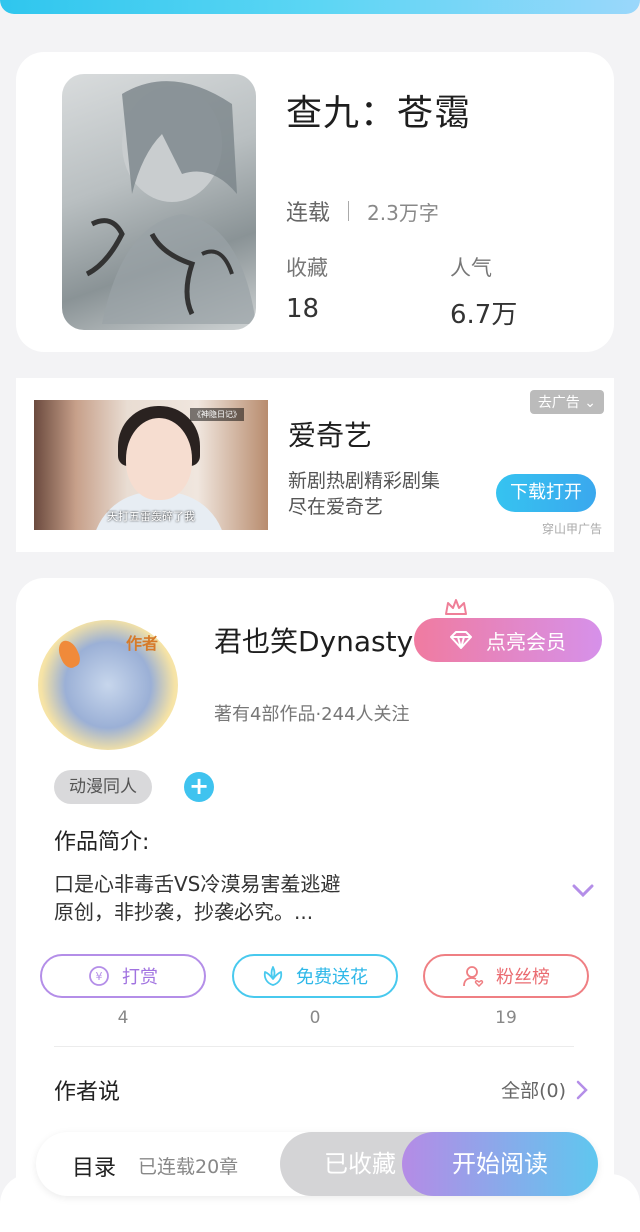 This screenshot has width=640, height=1232. What do you see at coordinates (484, 315) in the screenshot?
I see `stat-value: 6.7万` at bounding box center [484, 315].